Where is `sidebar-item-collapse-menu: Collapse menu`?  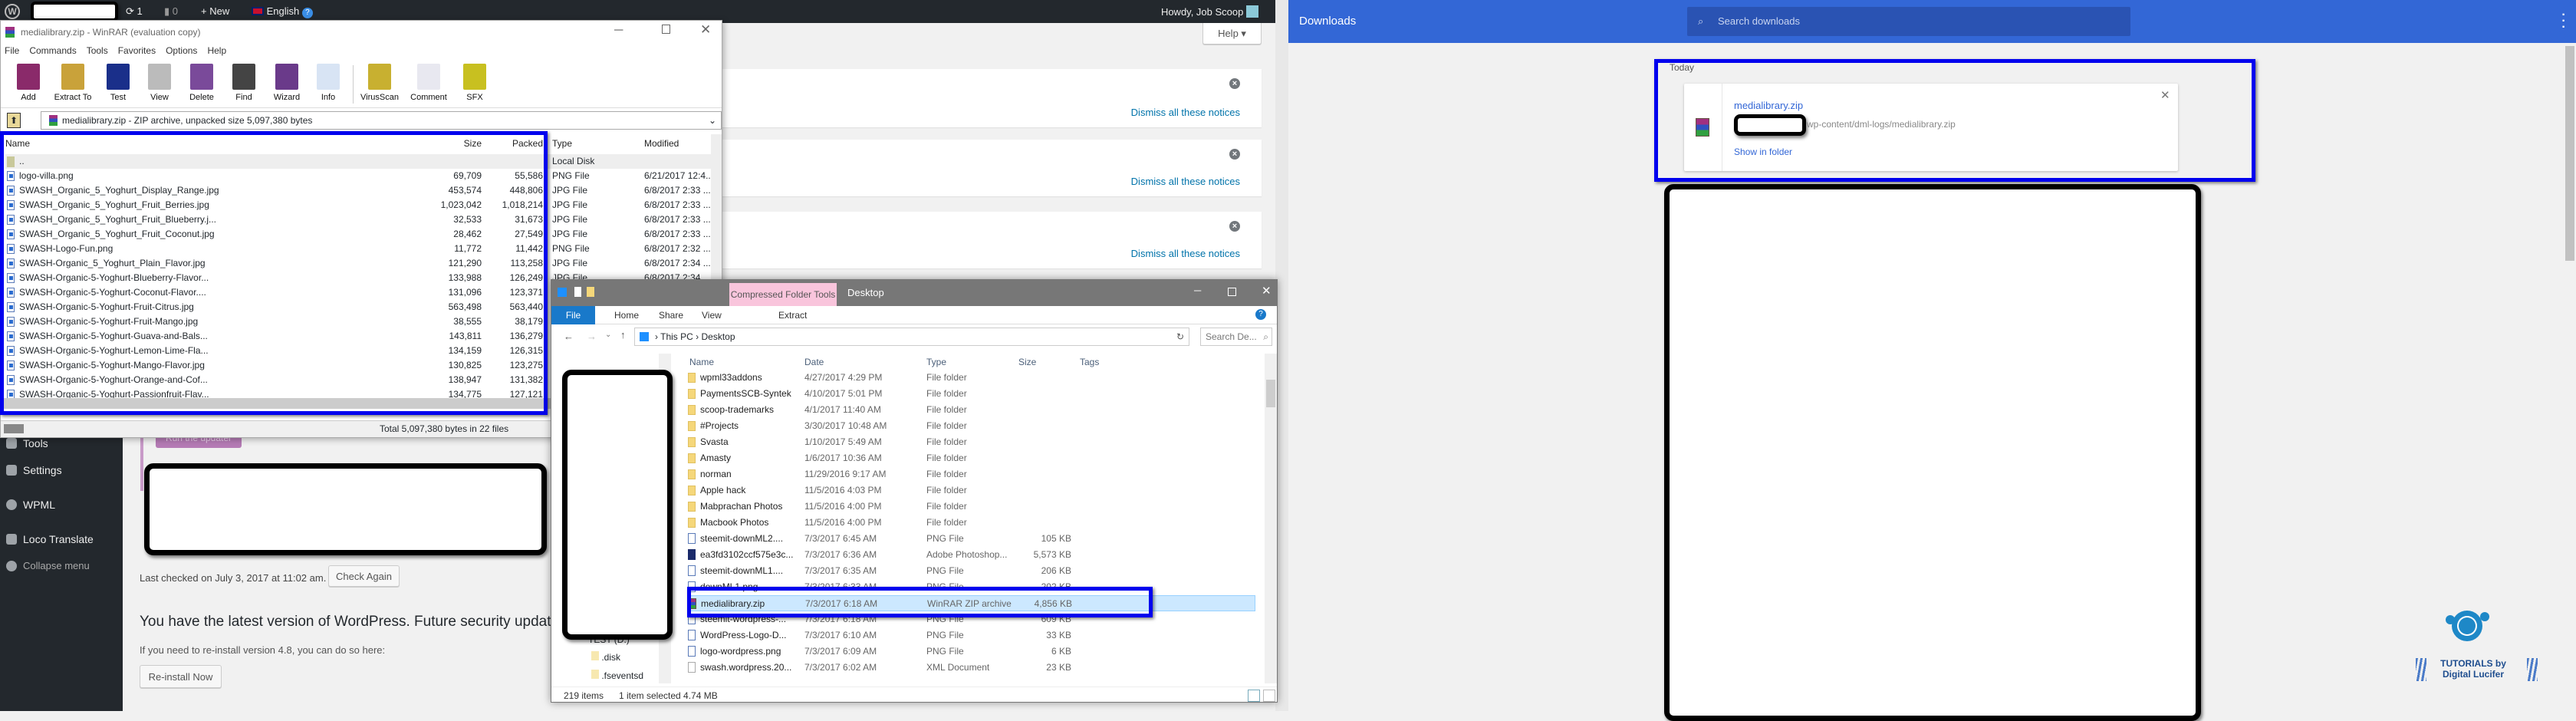
sidebar-item-collapse-menu: Collapse menu is located at coordinates (48, 565).